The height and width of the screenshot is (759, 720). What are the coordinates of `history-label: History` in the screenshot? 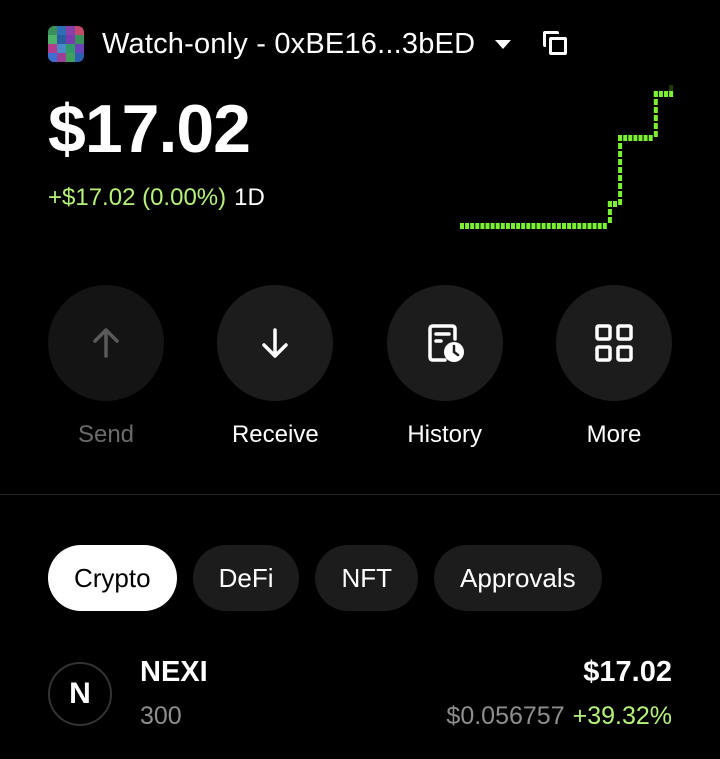 It's located at (444, 434).